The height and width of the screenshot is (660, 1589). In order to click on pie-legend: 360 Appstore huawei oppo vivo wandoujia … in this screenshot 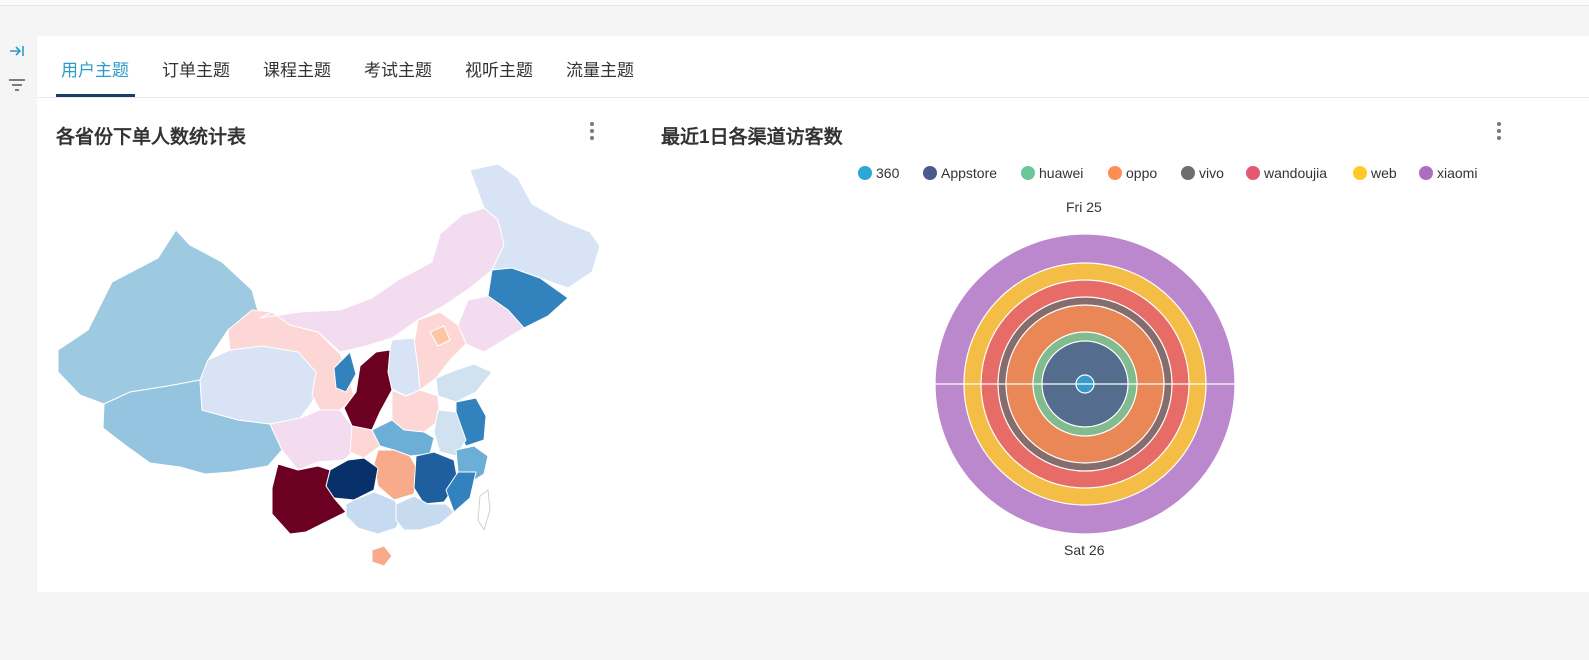, I will do `click(813, 173)`.